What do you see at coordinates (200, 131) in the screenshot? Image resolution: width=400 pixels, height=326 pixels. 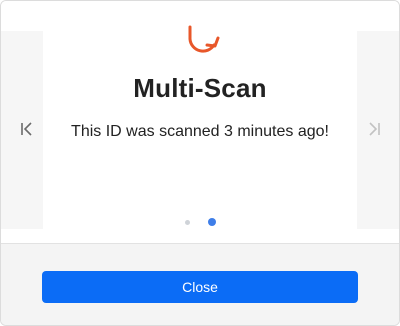 I see `dialog-message: This ID was scanned 3 minutes ago!` at bounding box center [200, 131].